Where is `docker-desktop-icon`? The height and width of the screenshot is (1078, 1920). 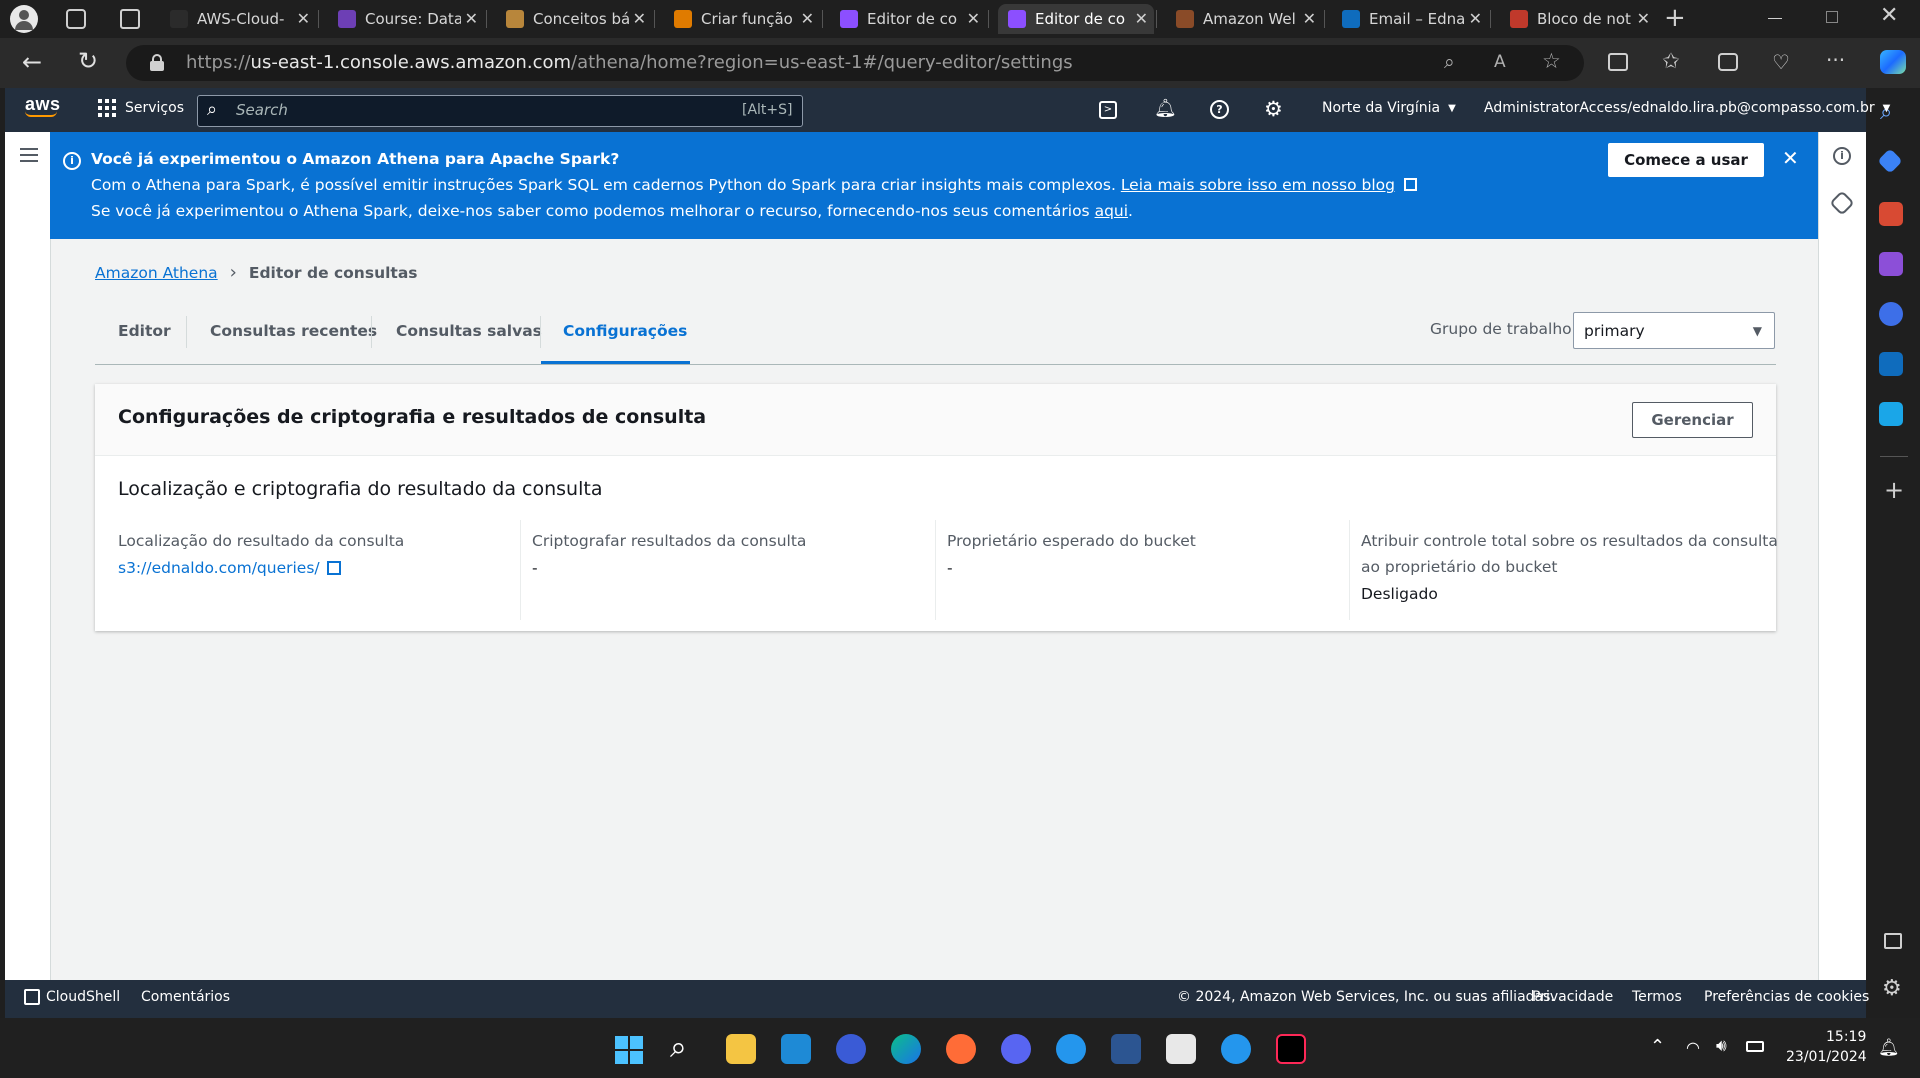
docker-desktop-icon is located at coordinates (1236, 1049).